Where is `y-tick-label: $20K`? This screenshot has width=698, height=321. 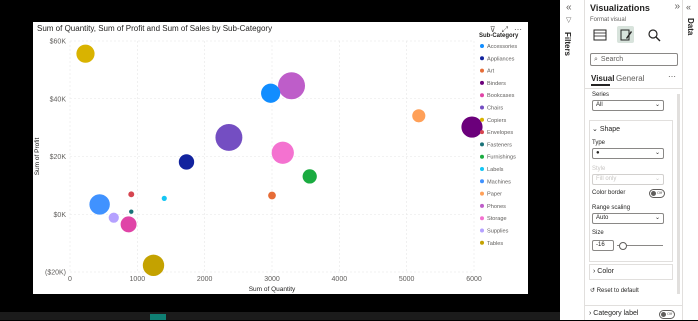
y-tick-label: $20K is located at coordinates (58, 157).